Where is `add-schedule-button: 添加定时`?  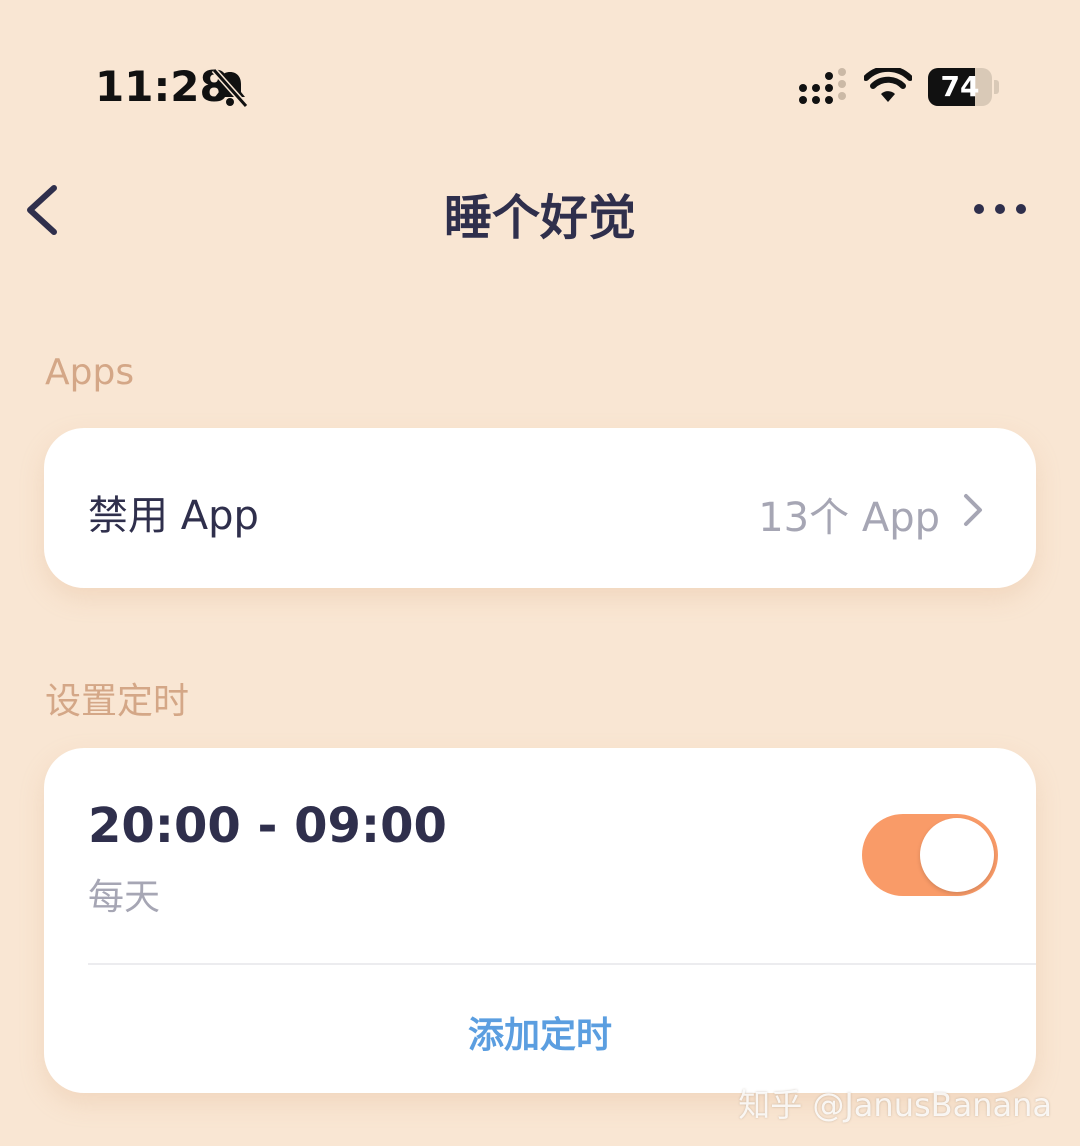 add-schedule-button: 添加定时 is located at coordinates (540, 1032).